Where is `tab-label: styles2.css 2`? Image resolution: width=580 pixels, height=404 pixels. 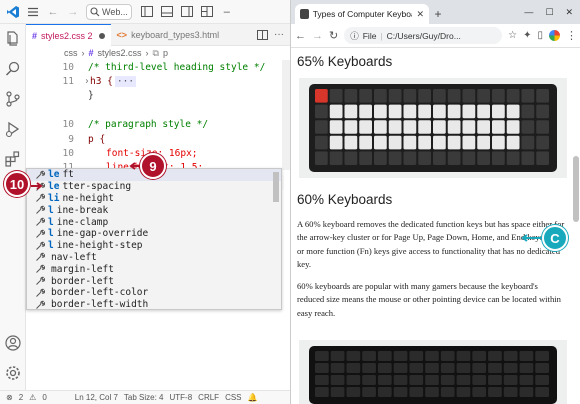
tab-label: styles2.css 2 is located at coordinates (67, 35).